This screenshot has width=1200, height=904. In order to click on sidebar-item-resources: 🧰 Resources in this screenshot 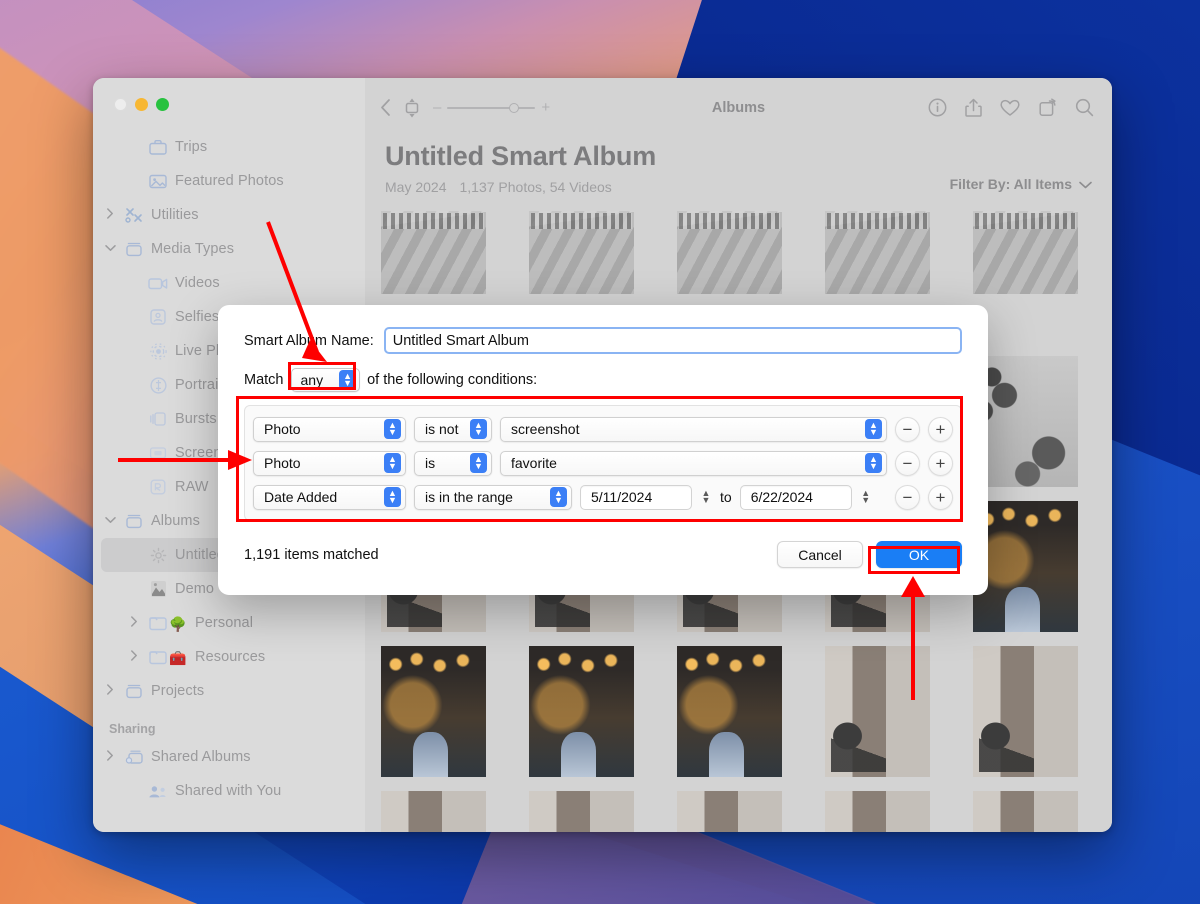, I will do `click(229, 657)`.